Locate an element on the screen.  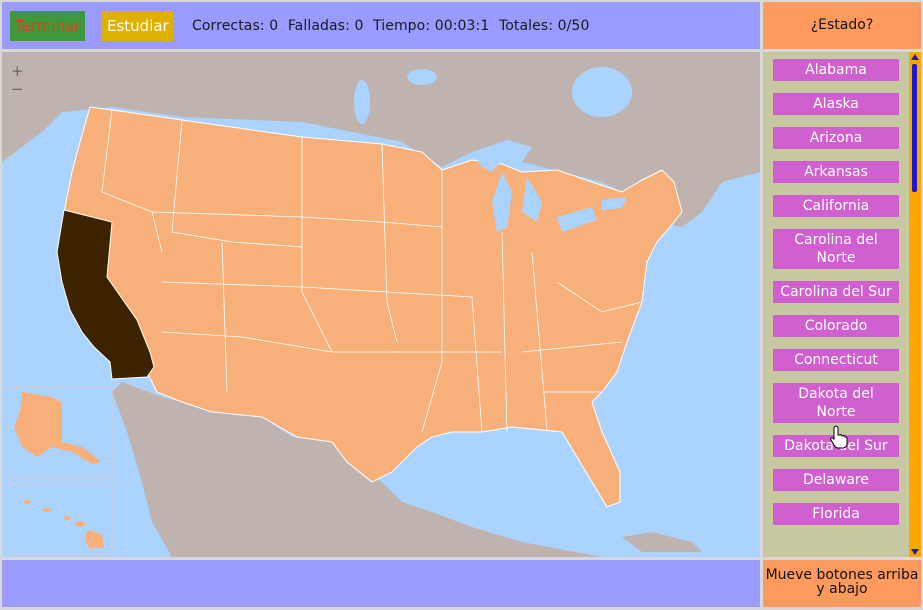
bottom-bar is located at coordinates (381, 583).